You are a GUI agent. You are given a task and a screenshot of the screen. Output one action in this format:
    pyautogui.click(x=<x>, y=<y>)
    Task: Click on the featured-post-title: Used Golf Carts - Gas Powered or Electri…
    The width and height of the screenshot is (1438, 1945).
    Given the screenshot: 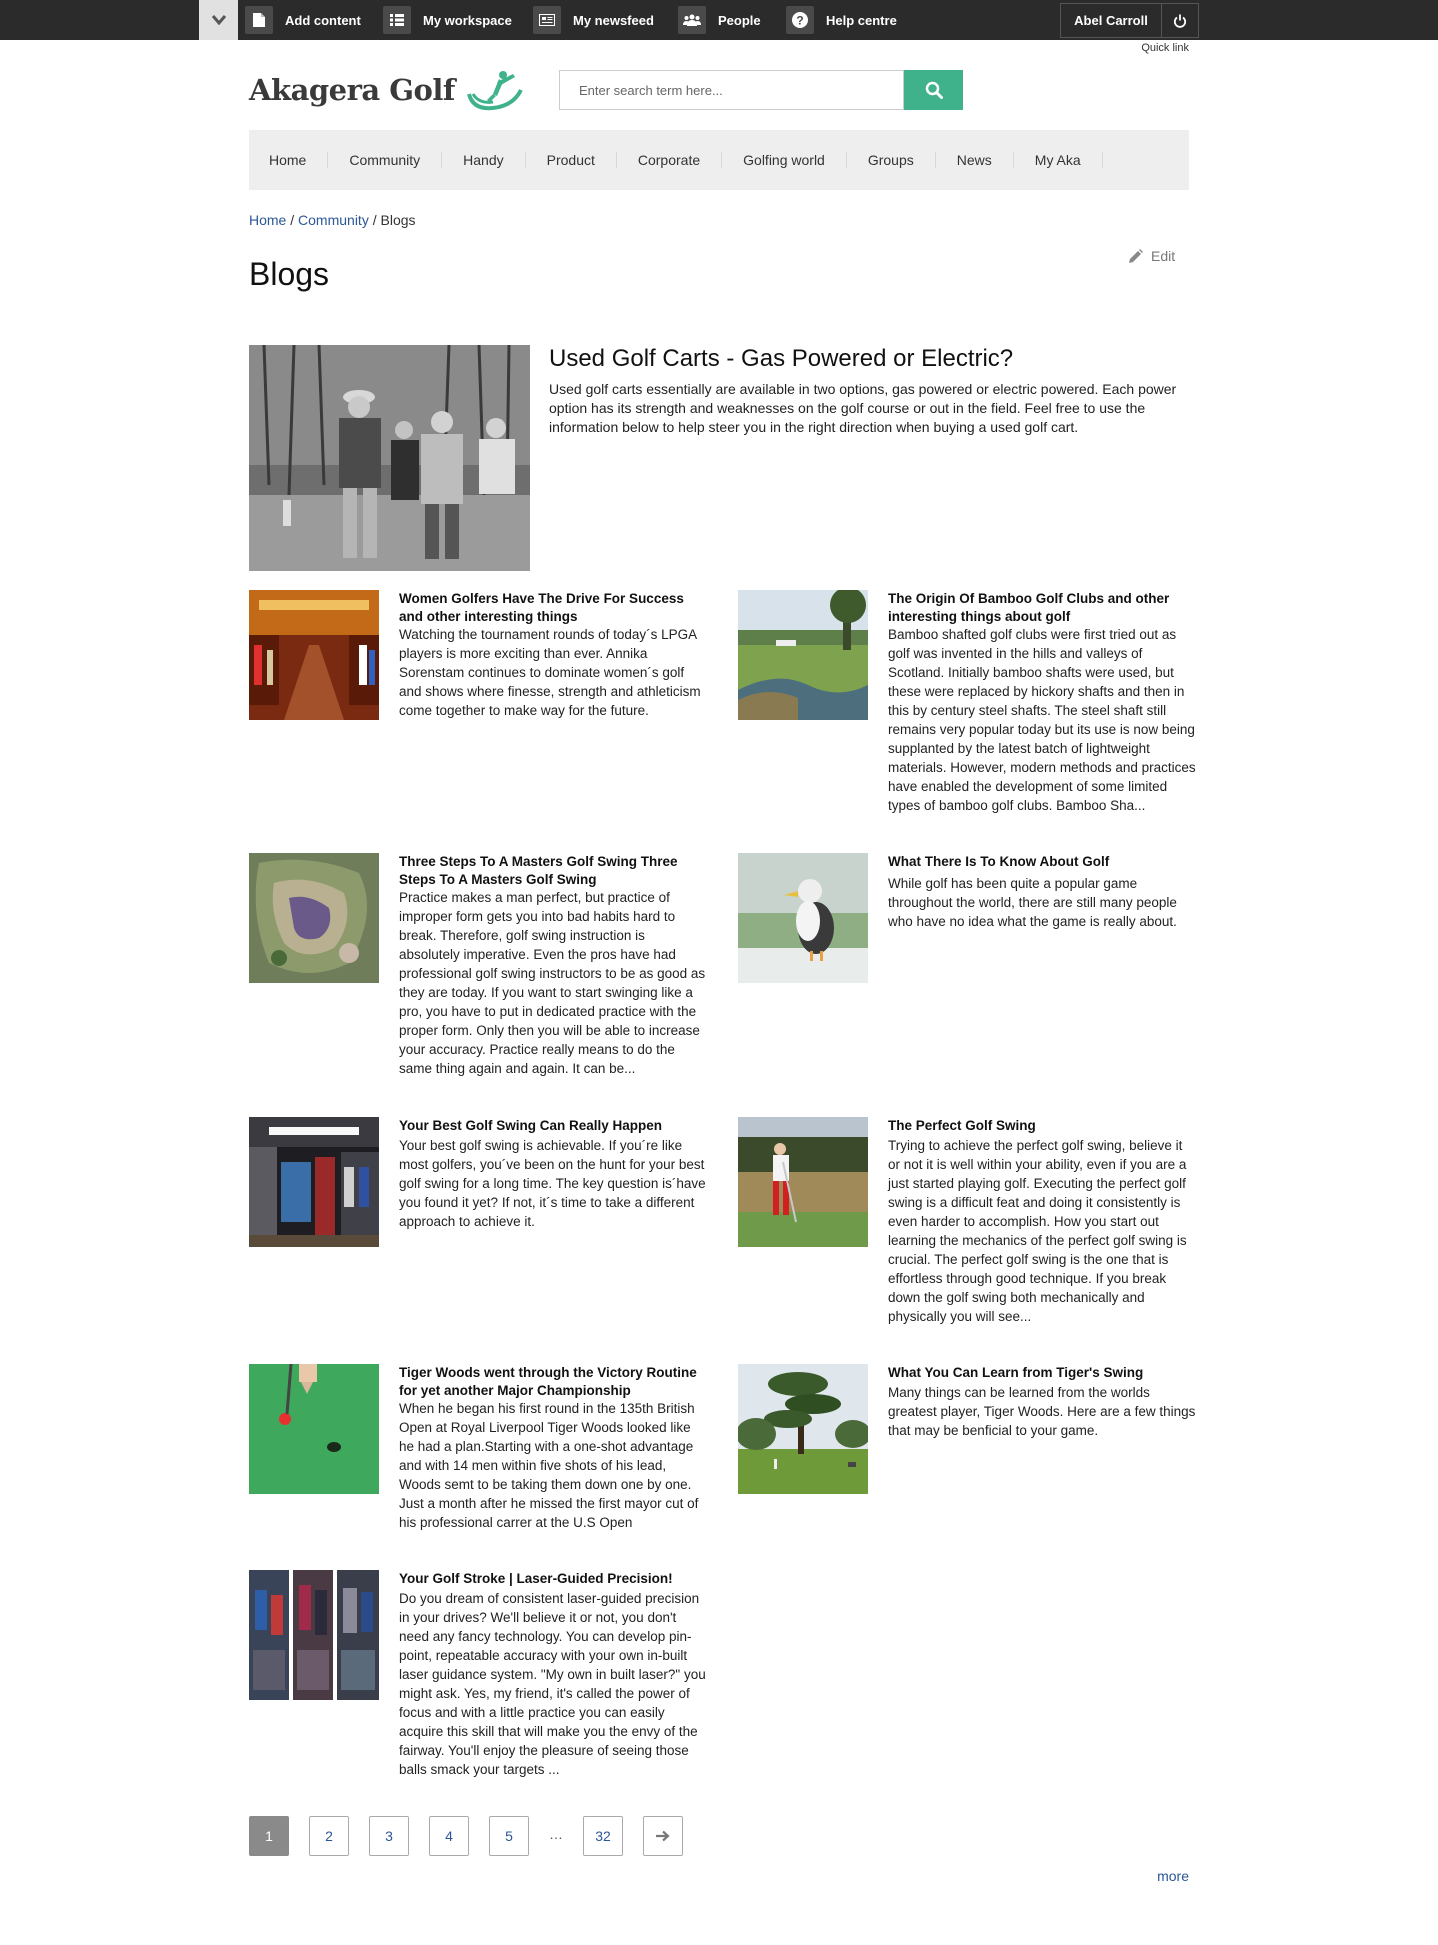 What is the action you would take?
    pyautogui.click(x=781, y=359)
    